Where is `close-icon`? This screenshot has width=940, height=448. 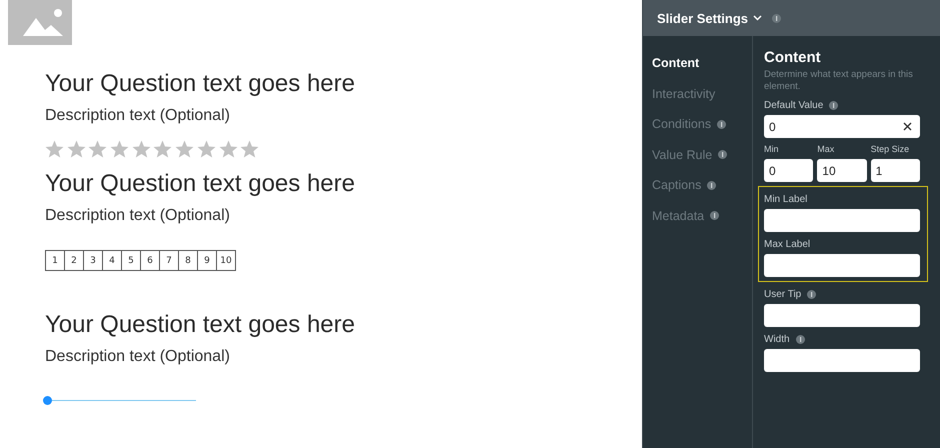 close-icon is located at coordinates (907, 126).